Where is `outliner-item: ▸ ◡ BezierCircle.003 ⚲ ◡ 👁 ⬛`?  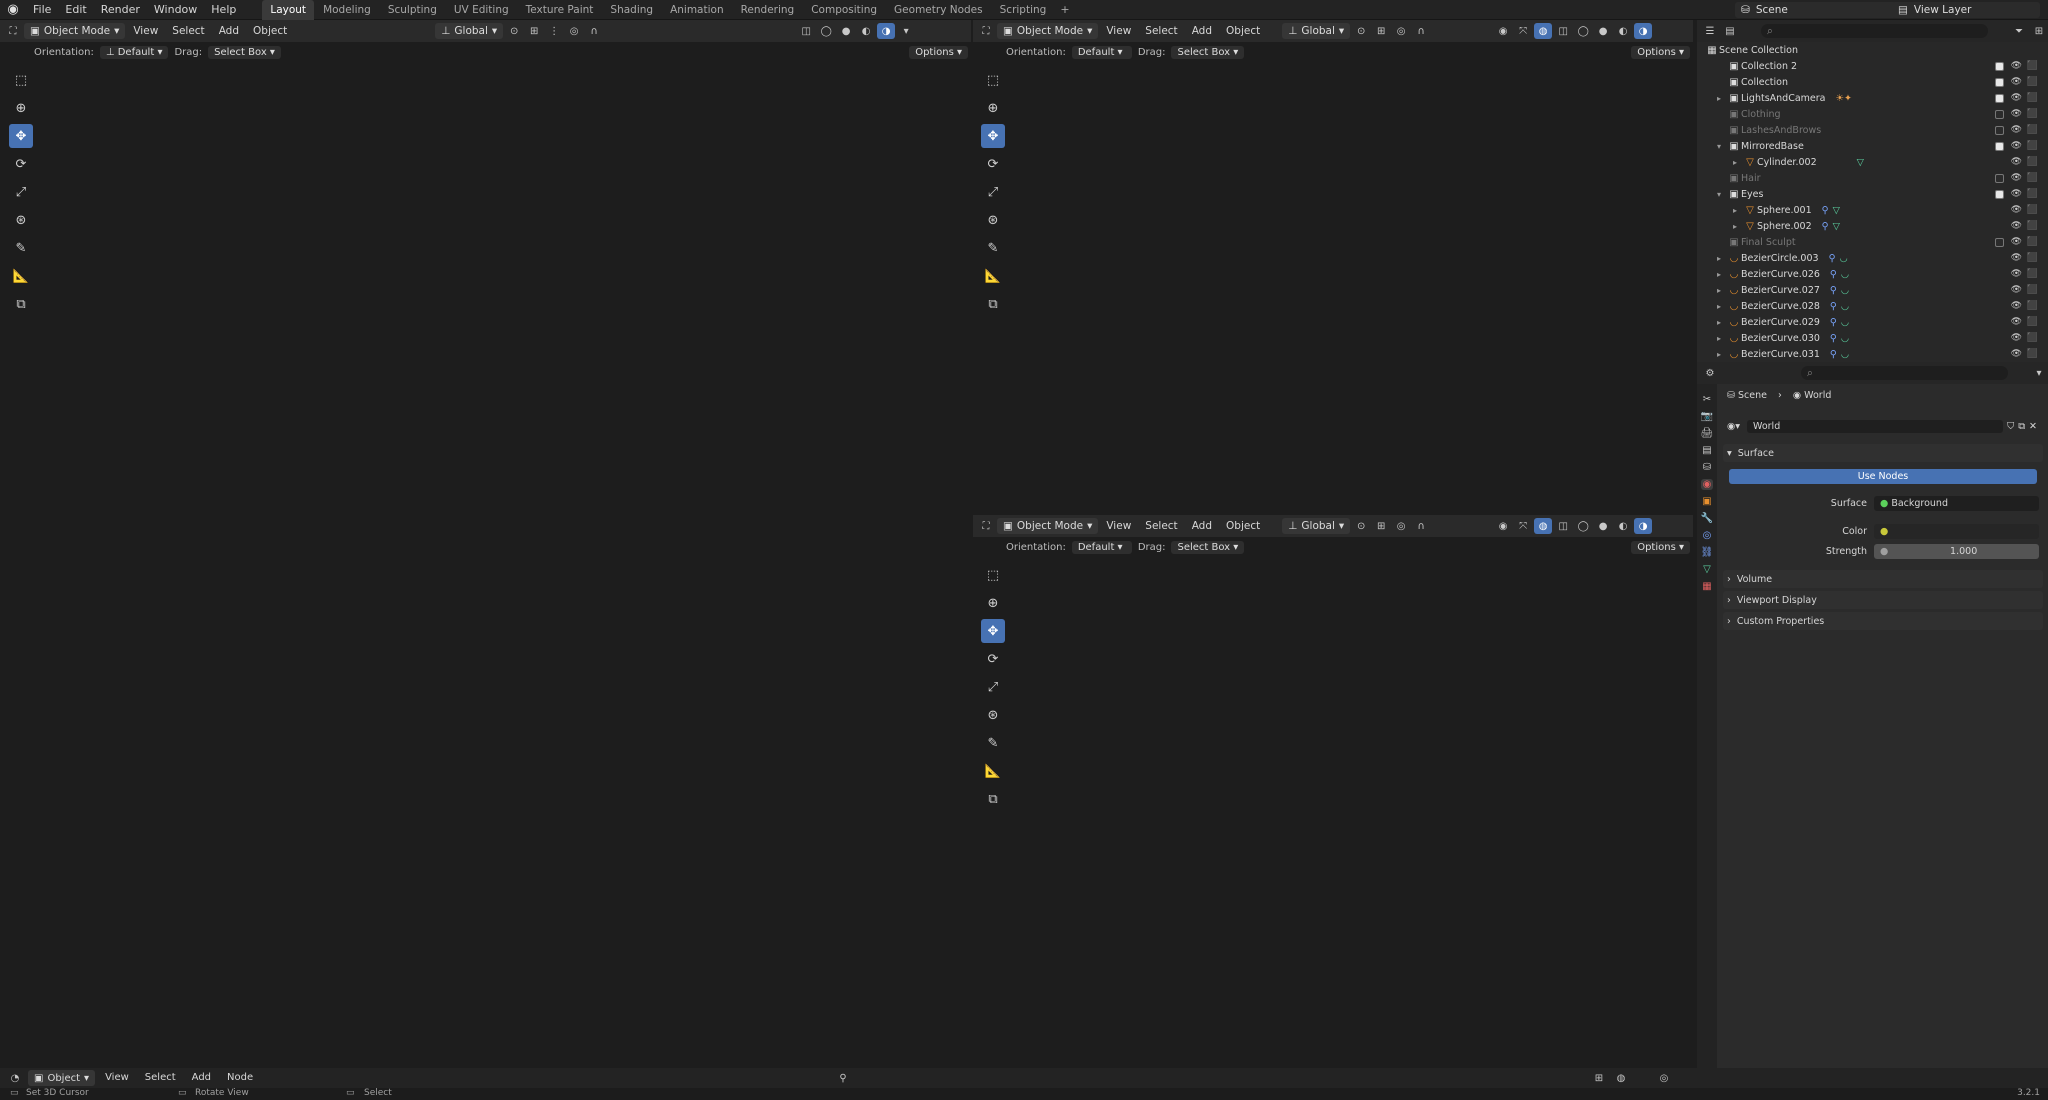 outliner-item: ▸ ◡ BezierCircle.003 ⚲ ◡ 👁 ⬛ is located at coordinates (1872, 258).